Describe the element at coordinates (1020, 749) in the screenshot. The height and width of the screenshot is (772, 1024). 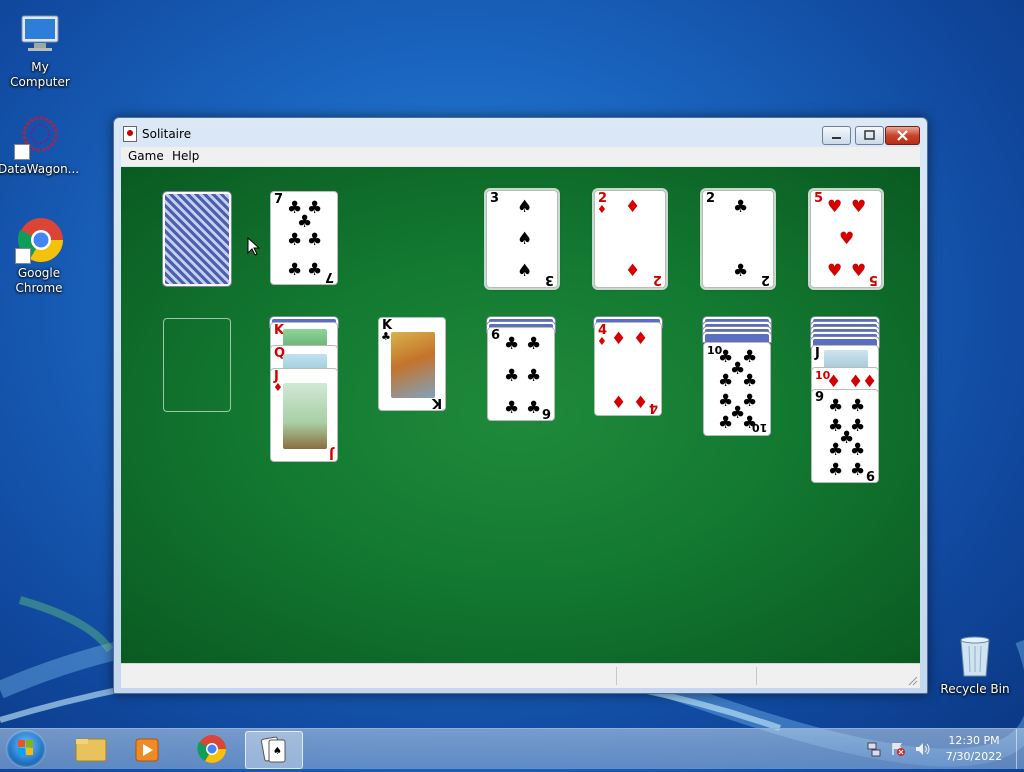
I see `show-desktop-button` at that location.